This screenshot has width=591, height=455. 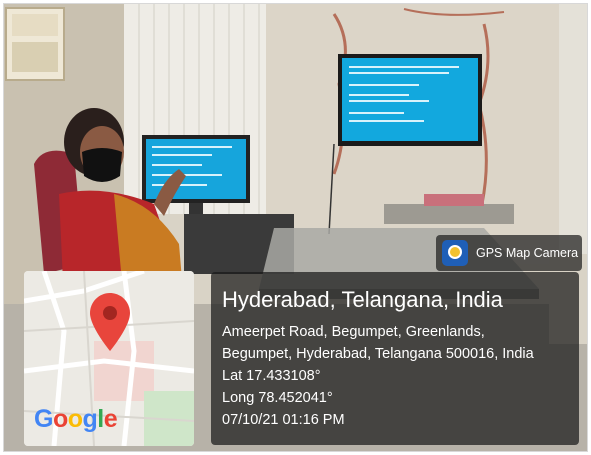 What do you see at coordinates (527, 253) in the screenshot?
I see `badge-label: GPS Map Camera` at bounding box center [527, 253].